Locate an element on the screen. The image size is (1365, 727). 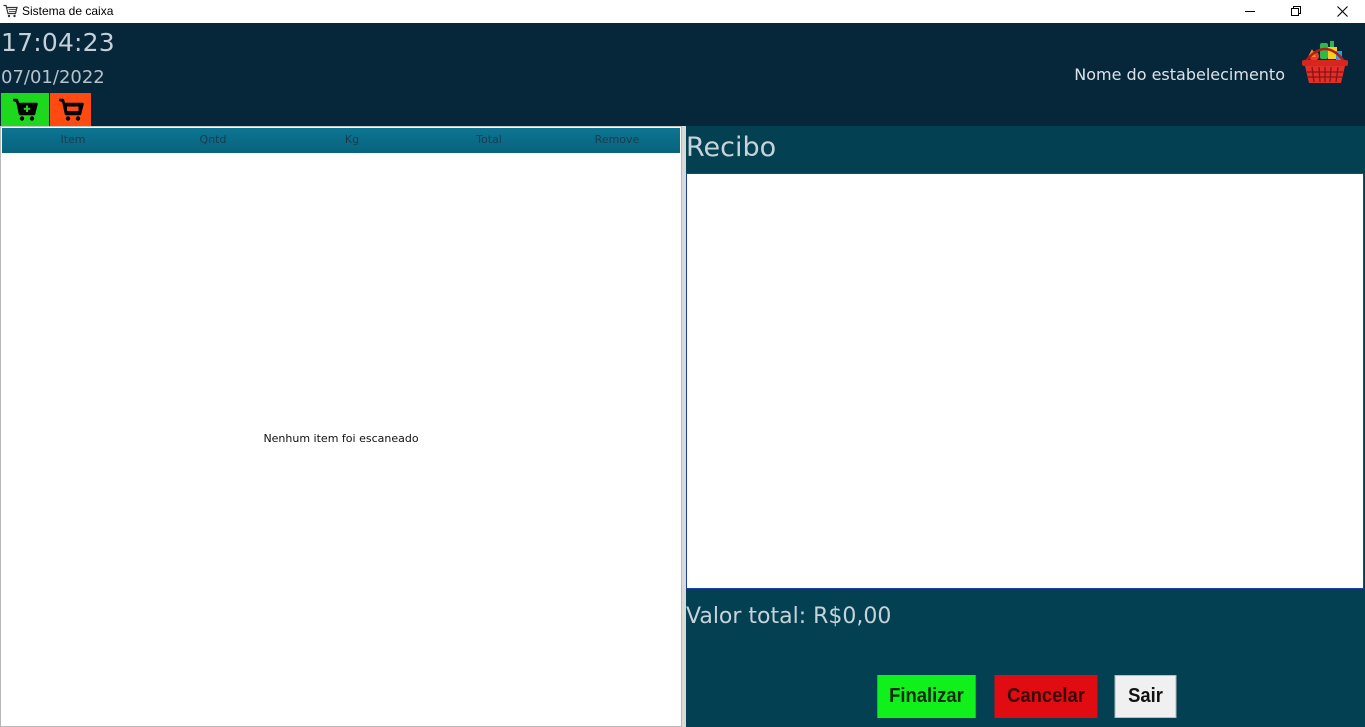
minimize-icon is located at coordinates (1249, 11).